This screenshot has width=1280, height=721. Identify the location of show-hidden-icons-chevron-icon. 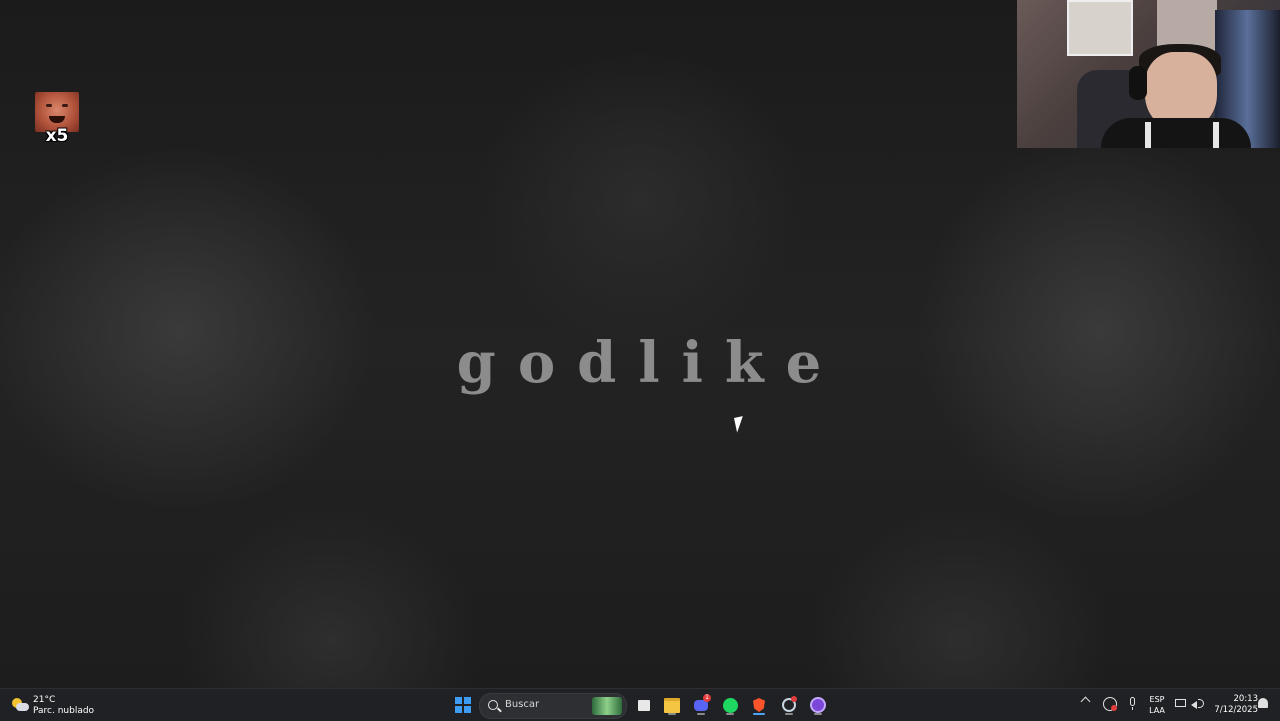
(1085, 701).